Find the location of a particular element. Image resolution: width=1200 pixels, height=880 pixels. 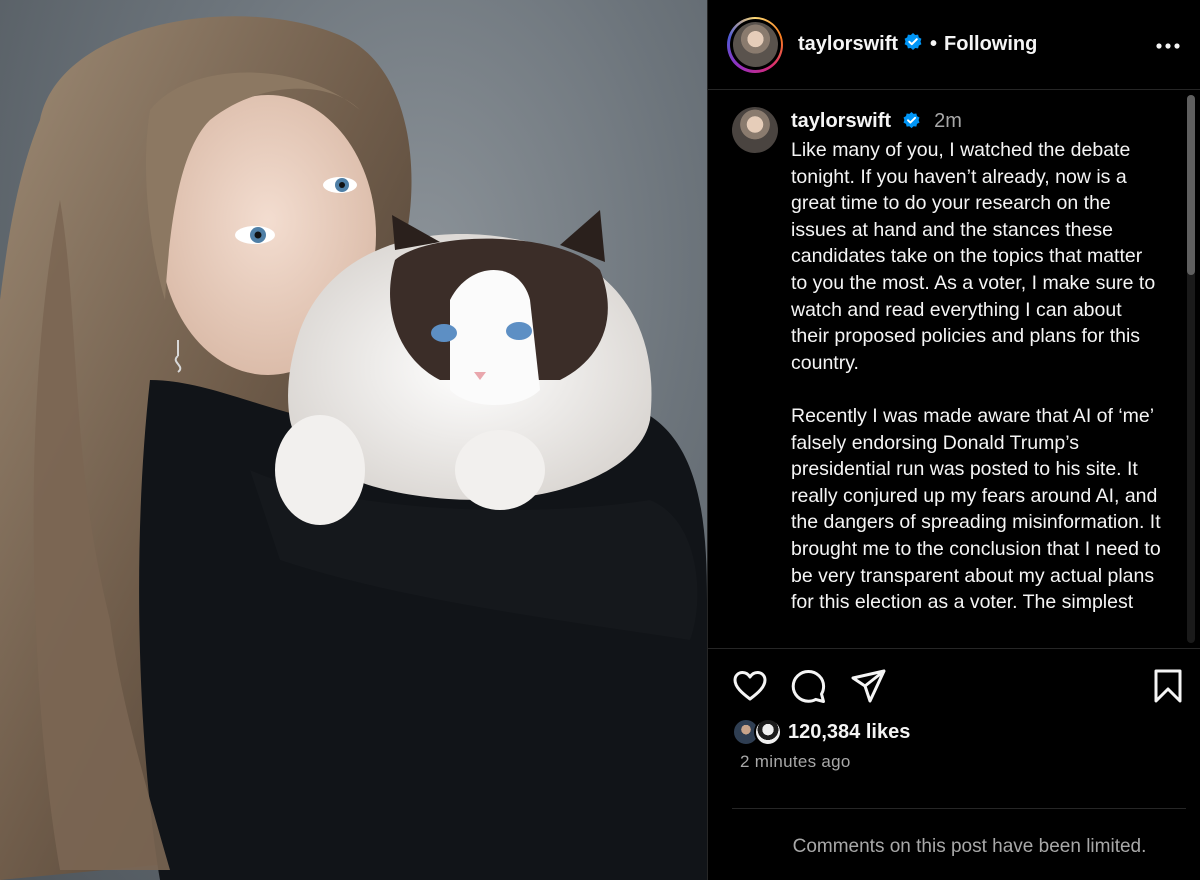

following-button: Following is located at coordinates (990, 44).